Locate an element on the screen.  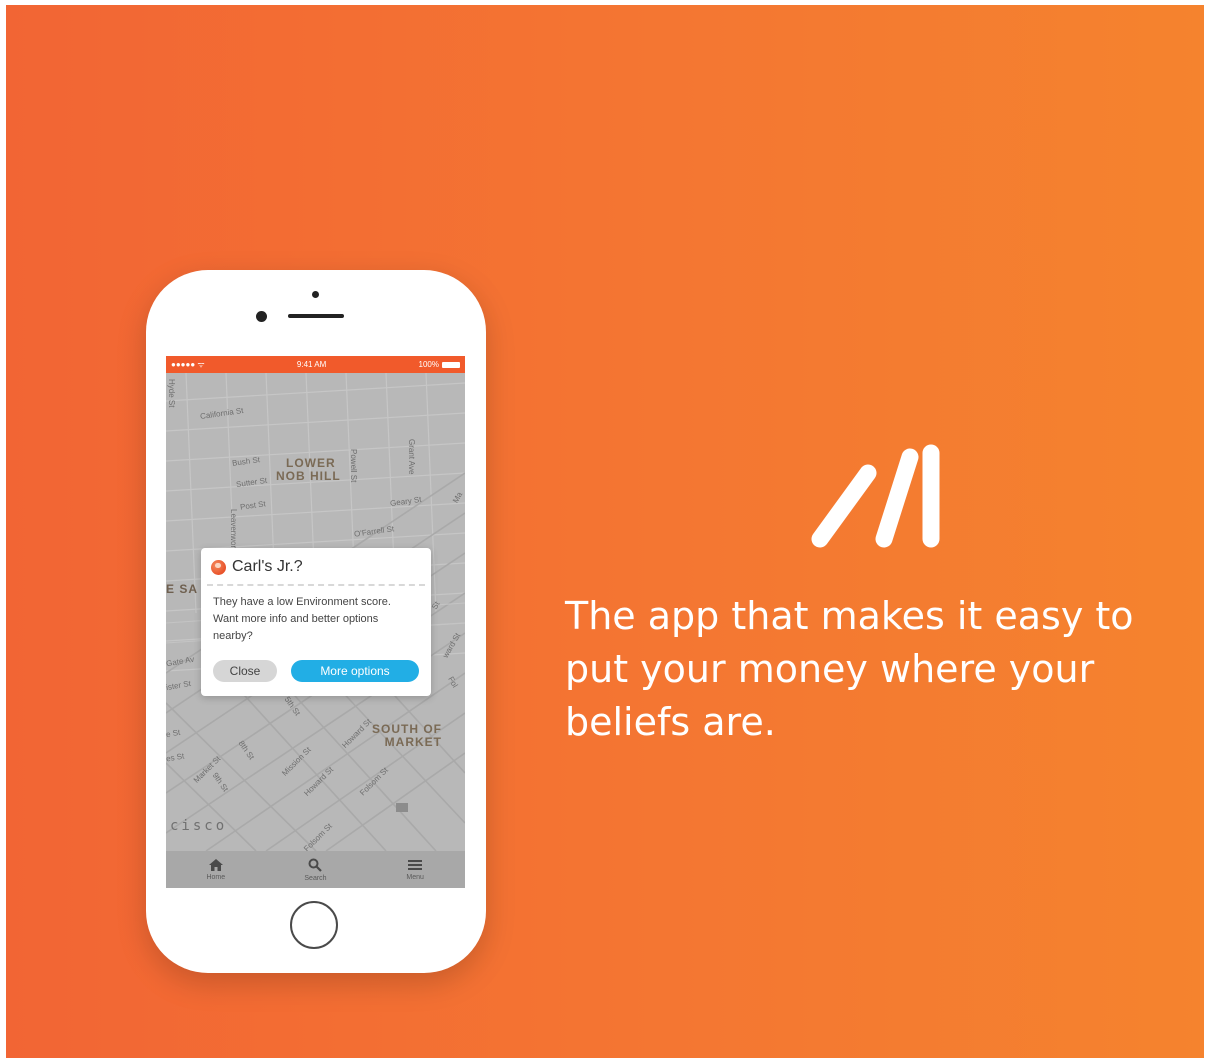
street-label: Grant Ave is located at coordinates (411, 457).